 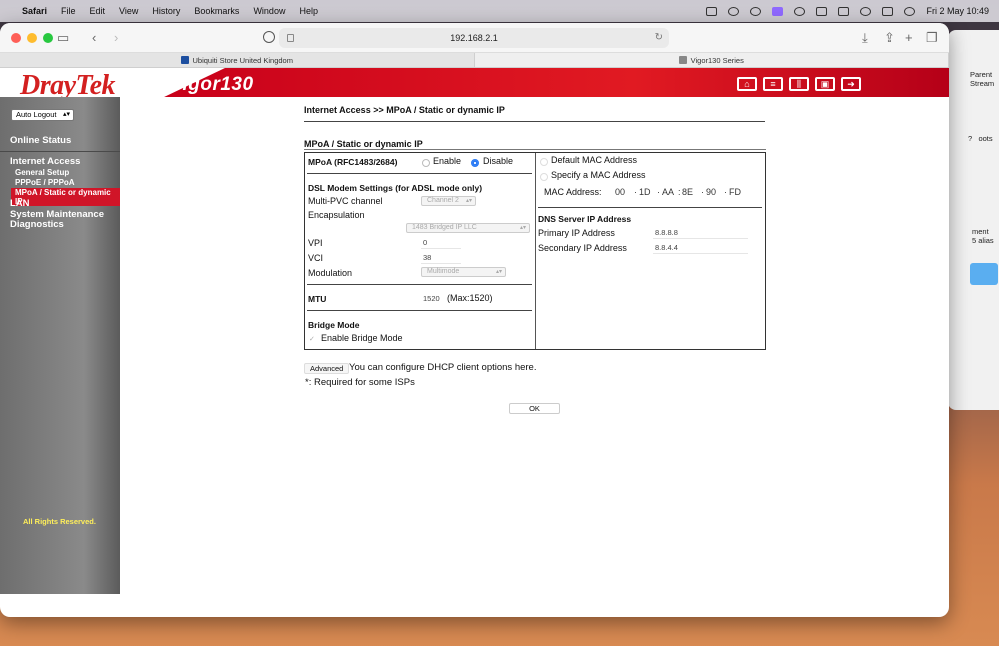 What do you see at coordinates (32, 37) in the screenshot?
I see `minimize-window-button` at bounding box center [32, 37].